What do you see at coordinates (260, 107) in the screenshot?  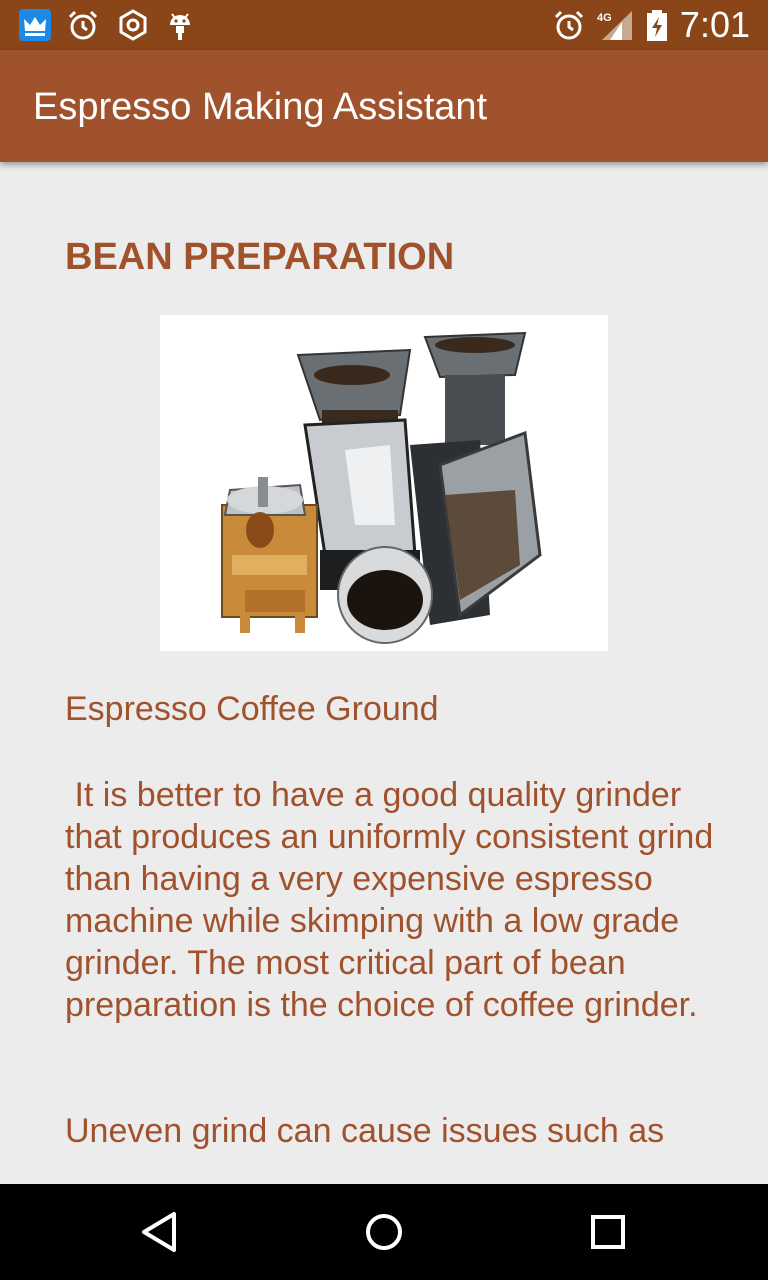 I see `app-title: Espresso Making Assistant` at bounding box center [260, 107].